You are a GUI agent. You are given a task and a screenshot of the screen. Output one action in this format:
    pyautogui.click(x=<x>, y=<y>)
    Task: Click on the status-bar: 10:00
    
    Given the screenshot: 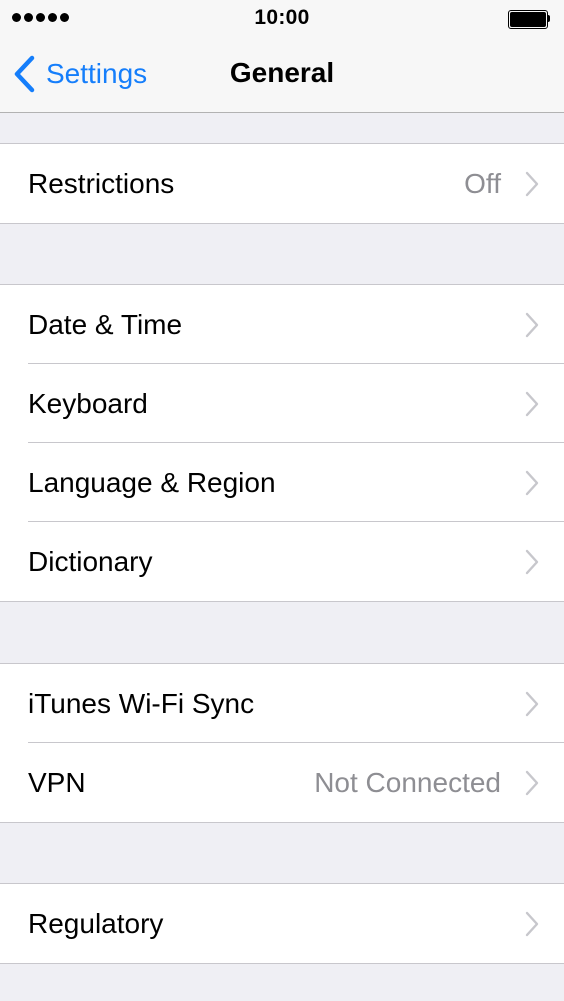 What is the action you would take?
    pyautogui.click(x=282, y=18)
    